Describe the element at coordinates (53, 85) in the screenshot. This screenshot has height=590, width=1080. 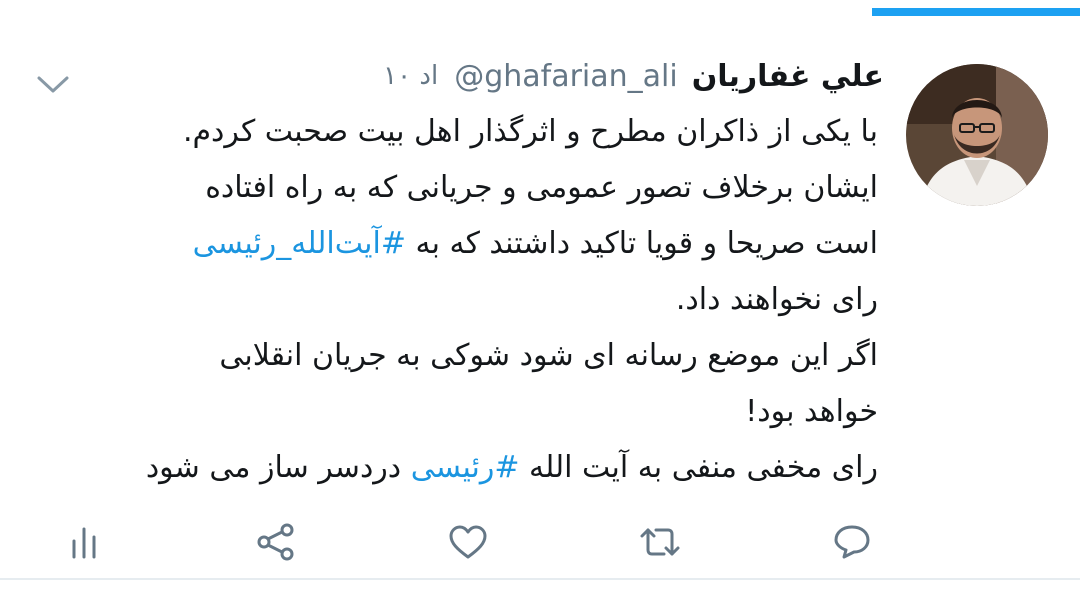
I see `chevron-down-icon` at that location.